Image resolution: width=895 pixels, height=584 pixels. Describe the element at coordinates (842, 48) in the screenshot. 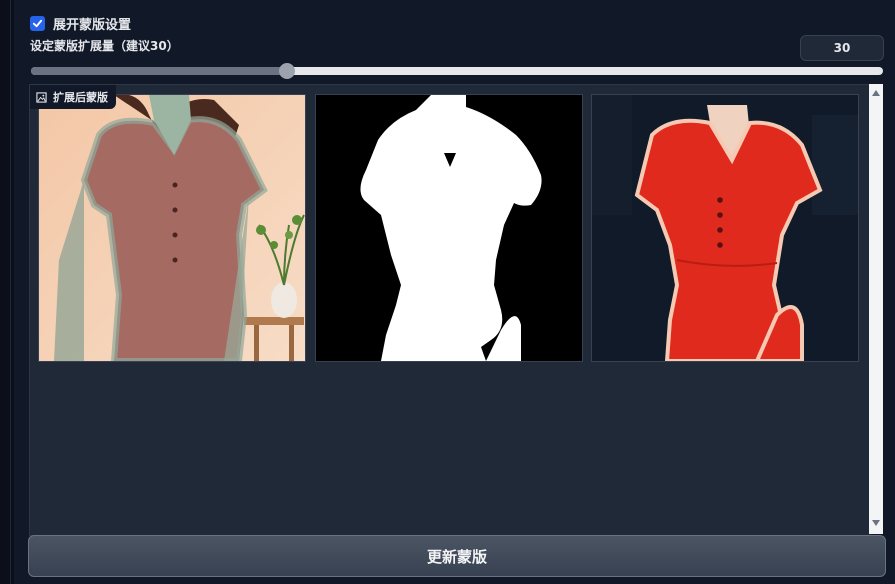

I see `mask-expand-number-input: 30` at that location.